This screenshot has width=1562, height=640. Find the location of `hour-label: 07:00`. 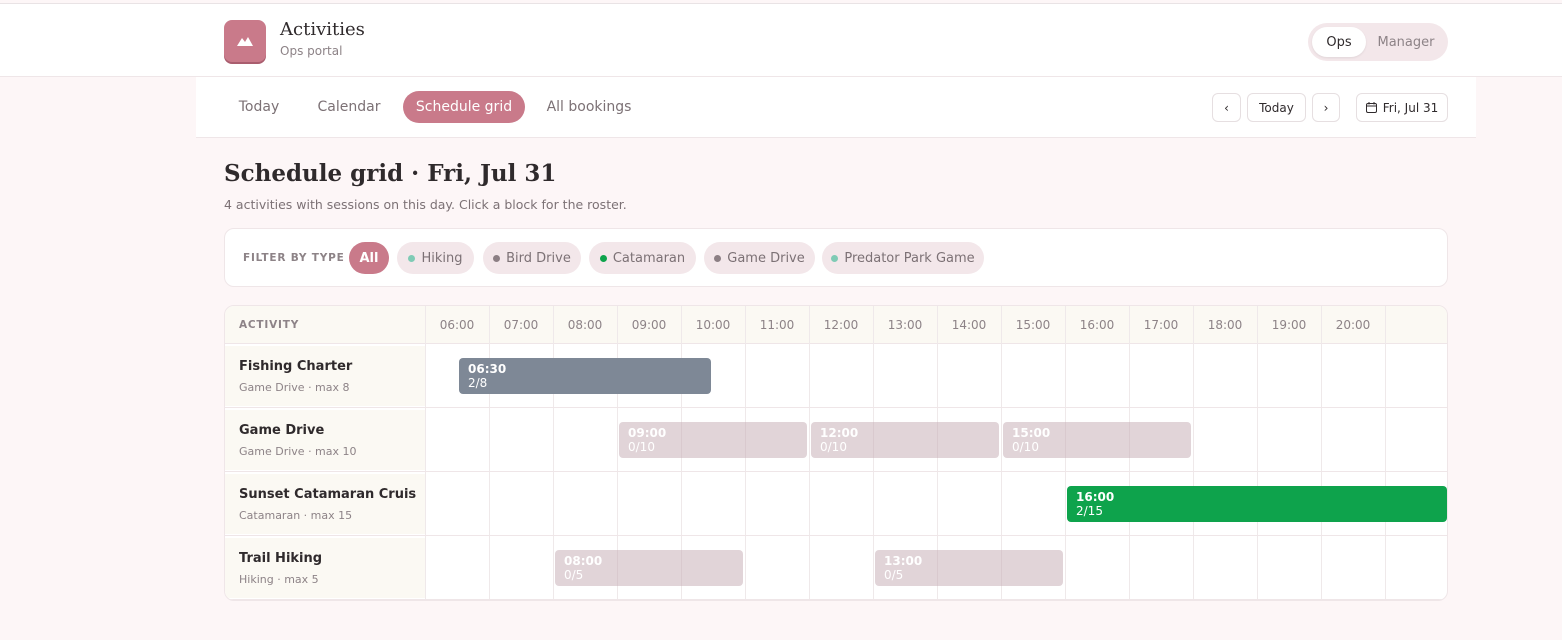

hour-label: 07:00 is located at coordinates (521, 325).